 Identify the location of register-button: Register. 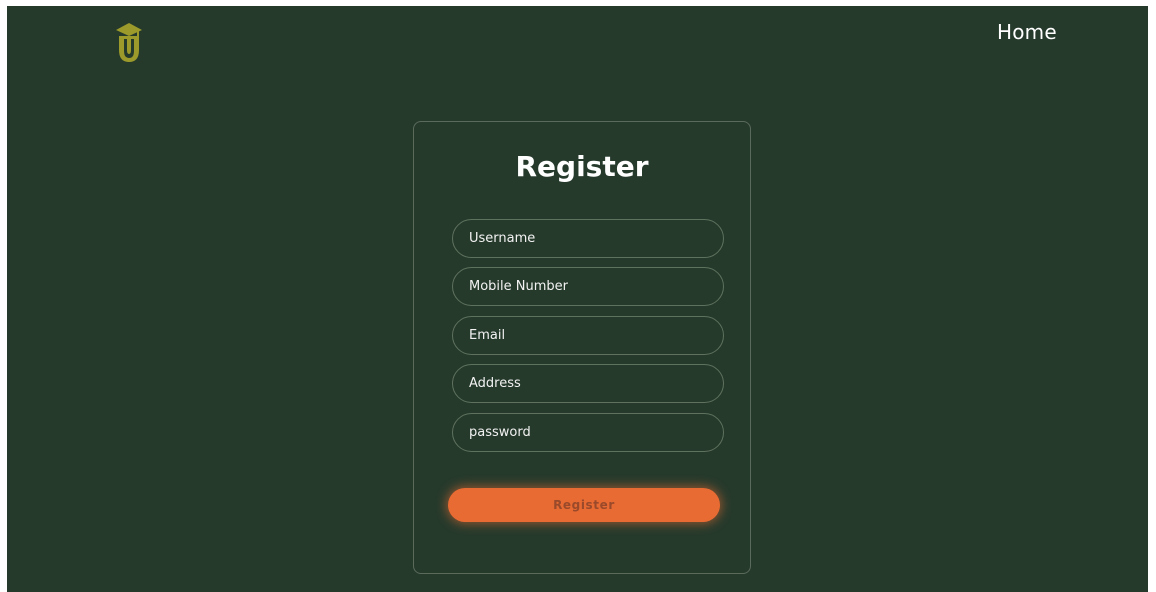
(584, 505).